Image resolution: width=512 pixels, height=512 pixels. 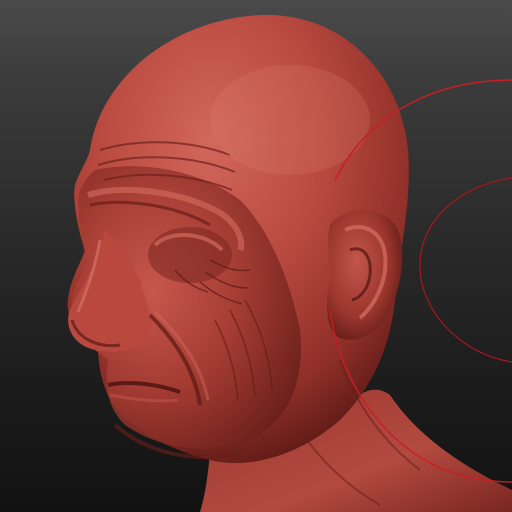 What do you see at coordinates (290, 120) in the screenshot?
I see `temple-highlight` at bounding box center [290, 120].